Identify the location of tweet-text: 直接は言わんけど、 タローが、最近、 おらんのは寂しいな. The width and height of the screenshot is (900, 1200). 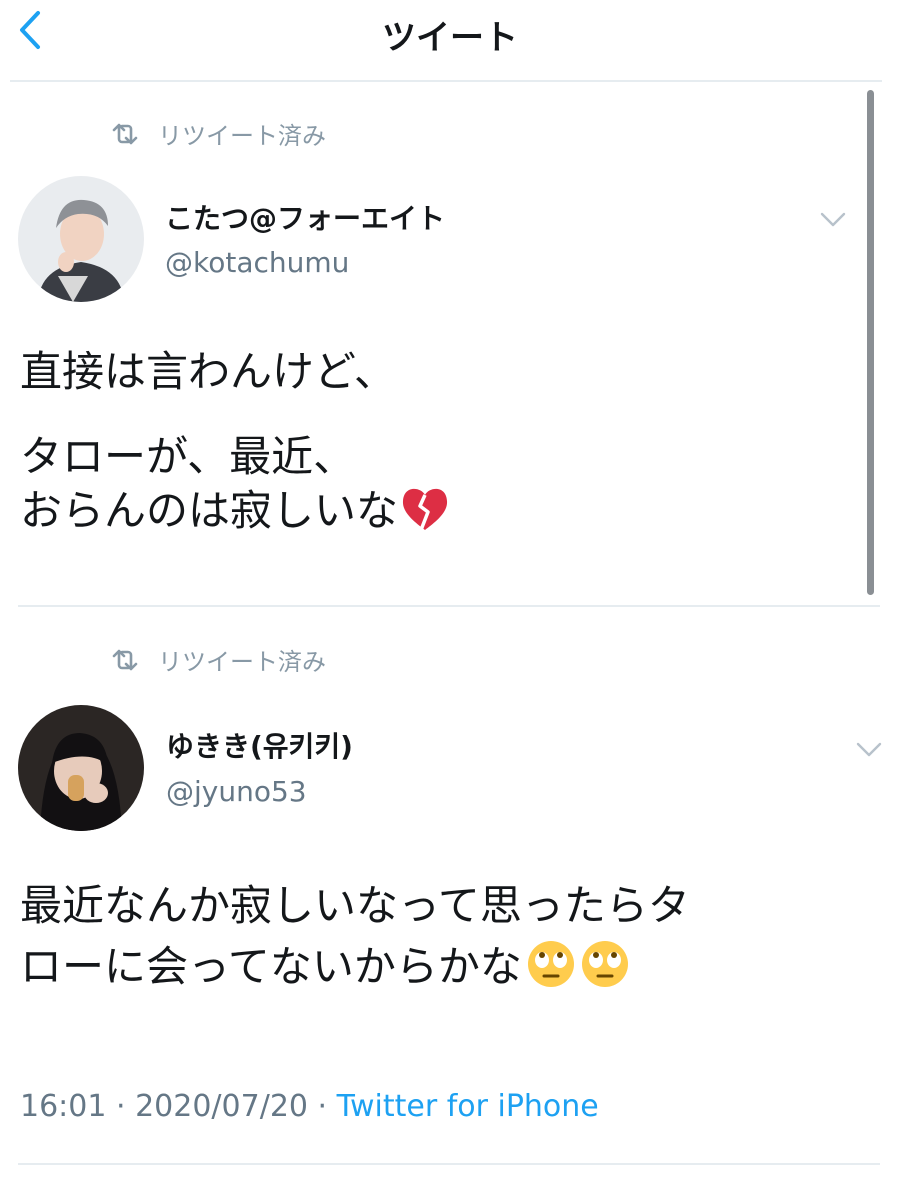
(235, 442).